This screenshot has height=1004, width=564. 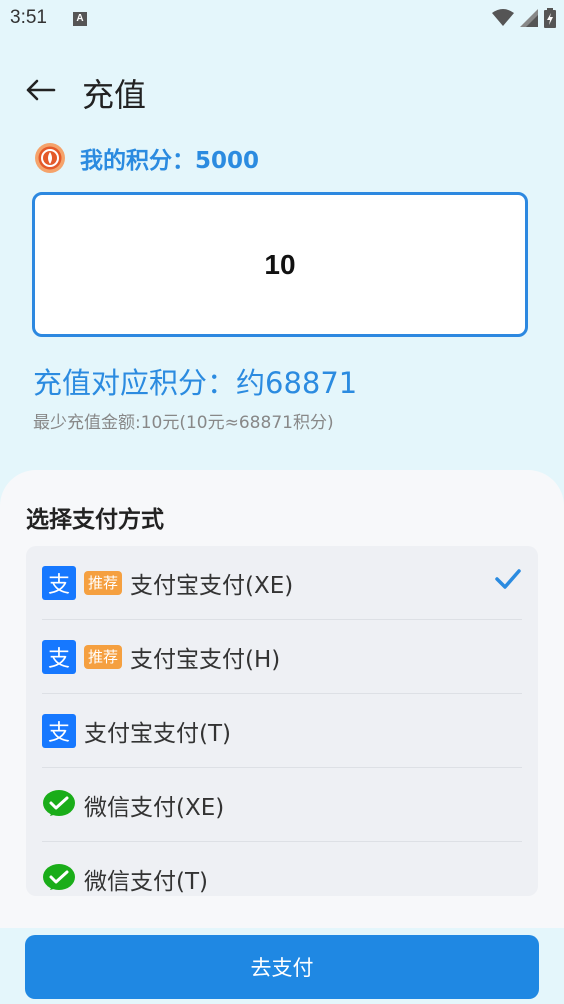 What do you see at coordinates (550, 18) in the screenshot?
I see `battery-icon` at bounding box center [550, 18].